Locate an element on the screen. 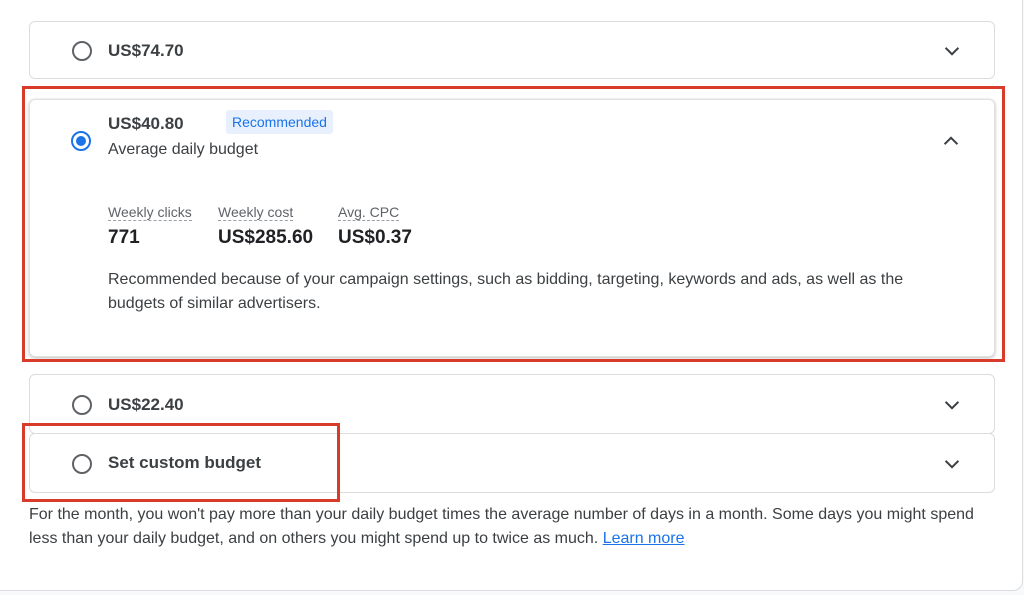  chevron-up-icon is located at coordinates (951, 141).